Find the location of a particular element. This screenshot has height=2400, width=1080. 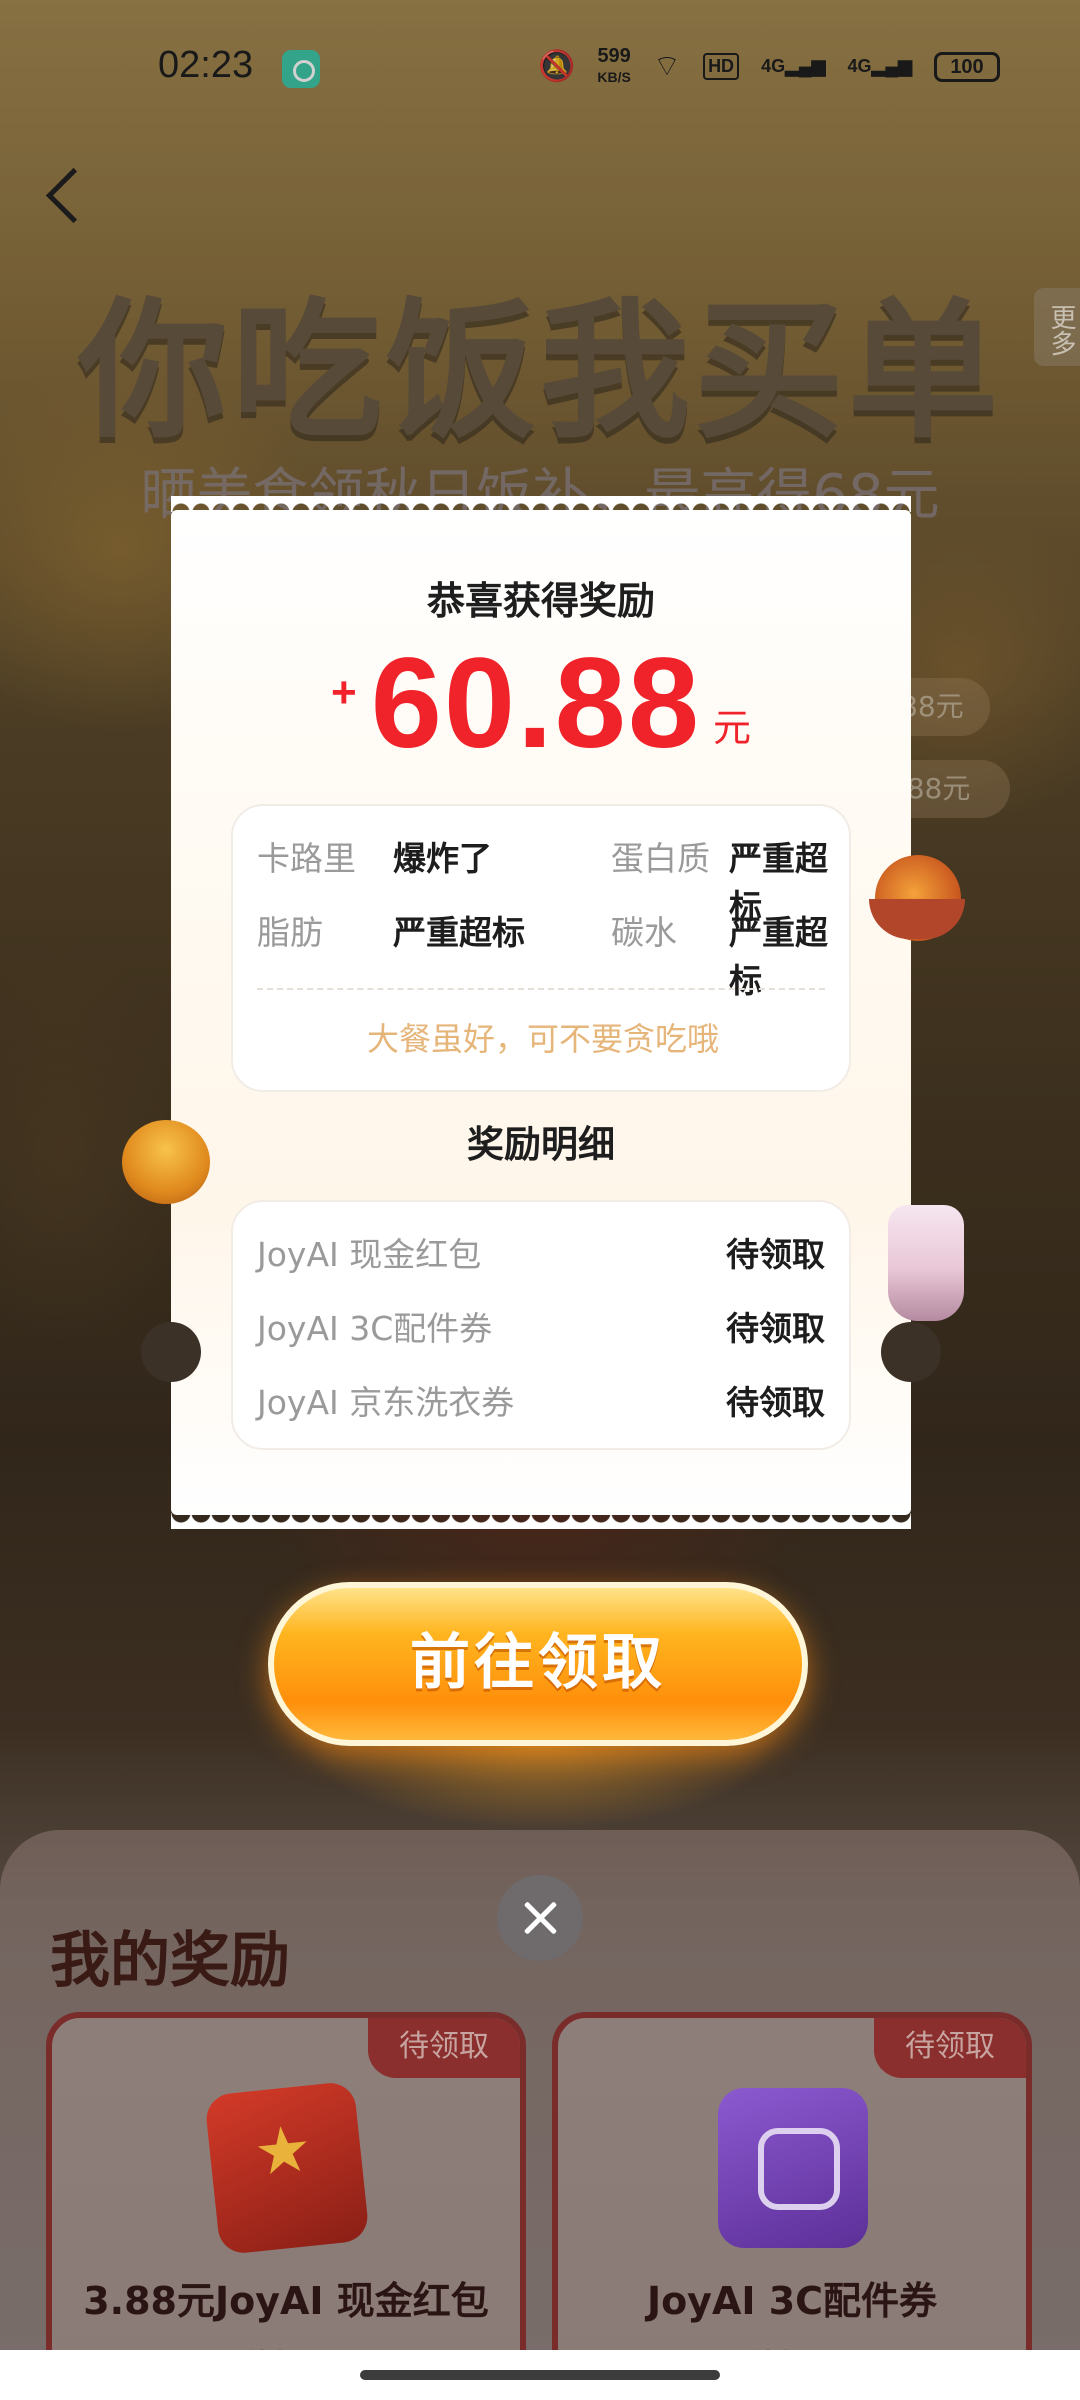

bubble-tea-icon is located at coordinates (926, 1263).